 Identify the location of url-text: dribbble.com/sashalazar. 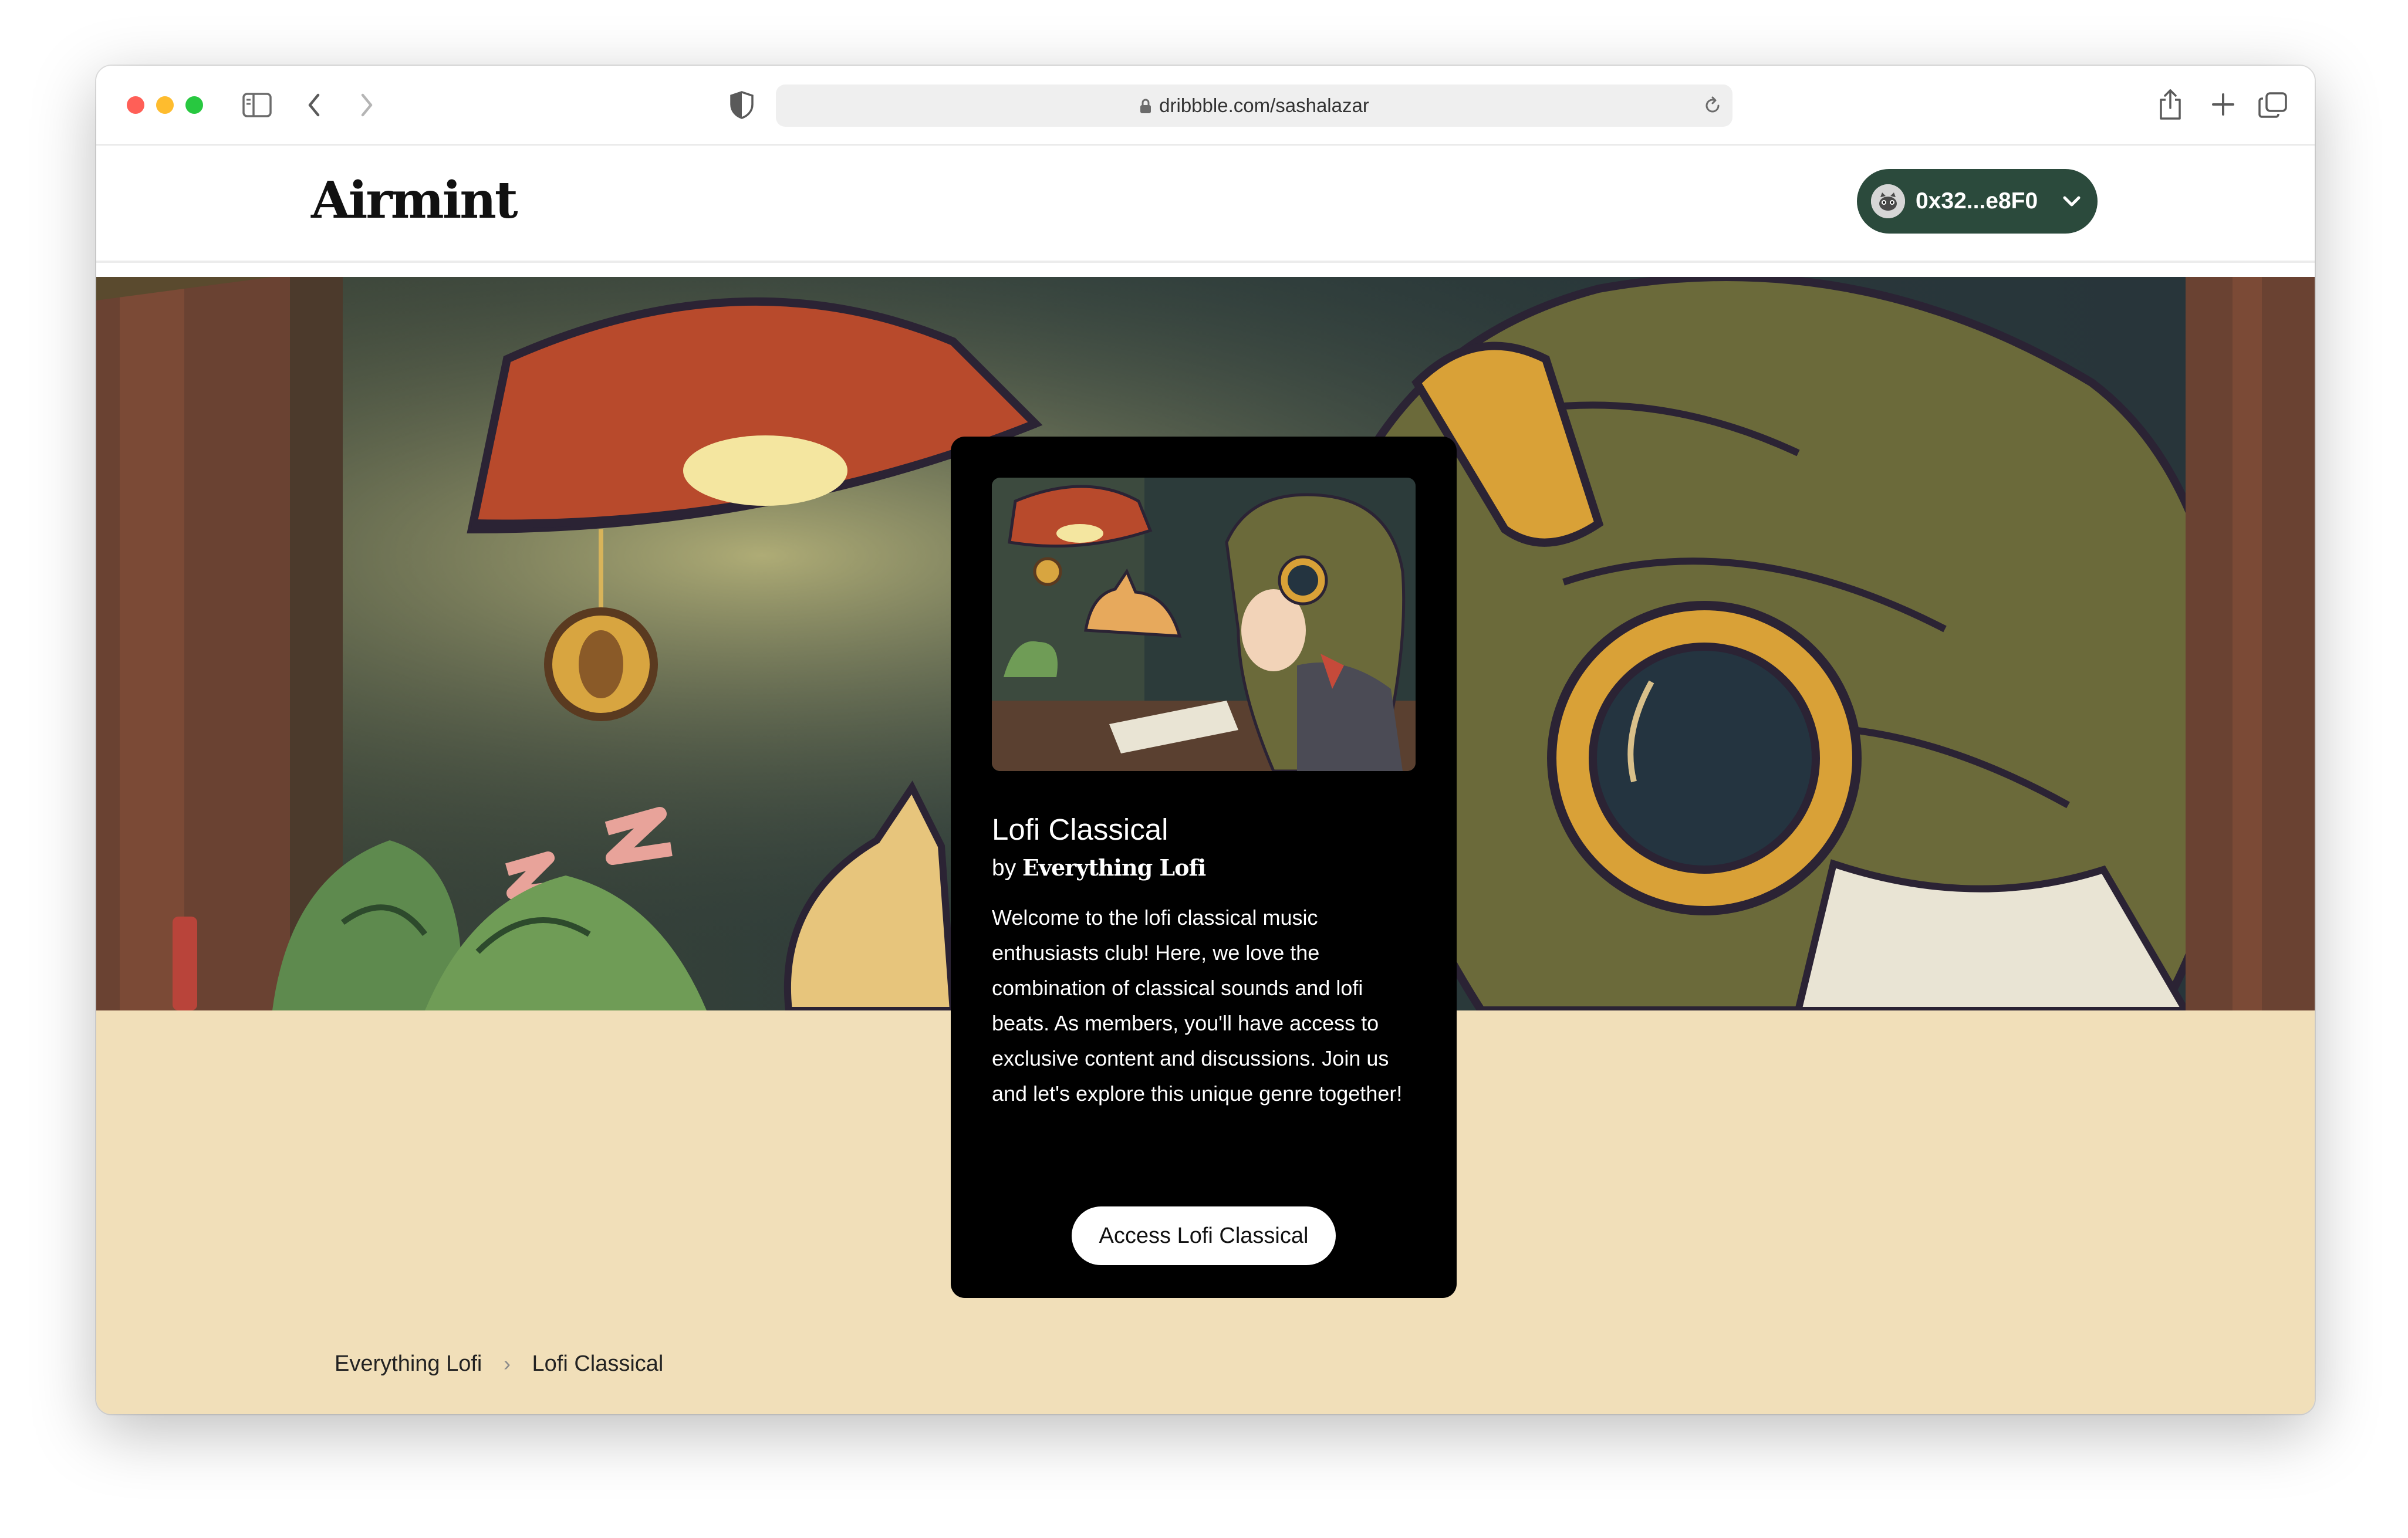
(1264, 105).